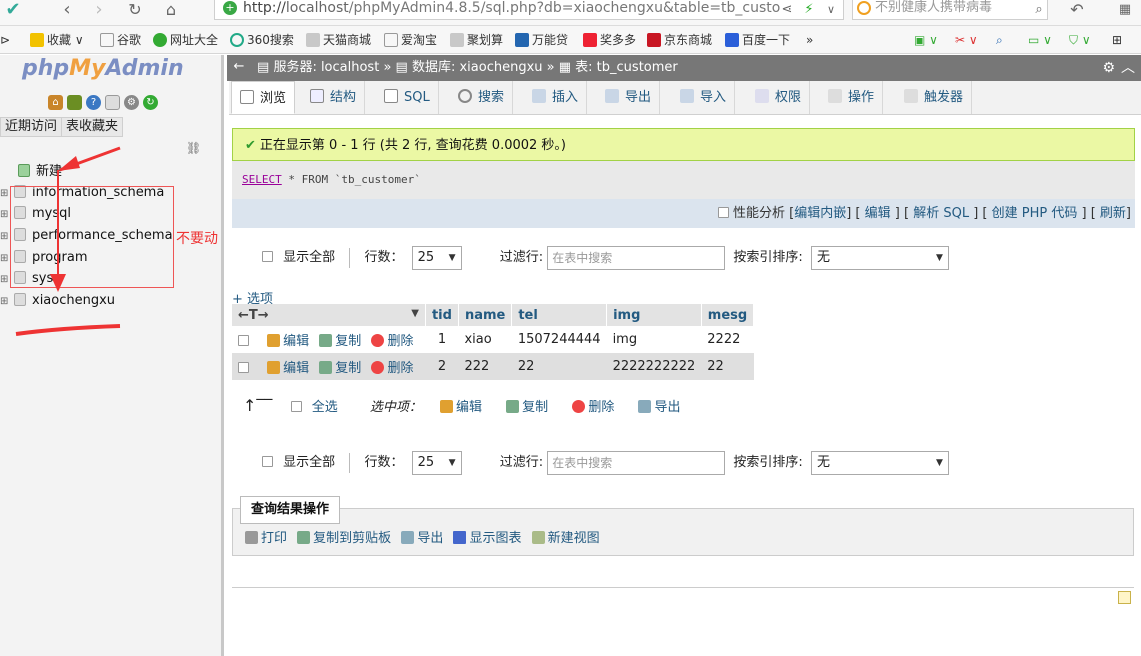 The width and height of the screenshot is (1141, 656). Describe the element at coordinates (239, 68) in the screenshot. I see `collapse-nav-icon: ←` at that location.